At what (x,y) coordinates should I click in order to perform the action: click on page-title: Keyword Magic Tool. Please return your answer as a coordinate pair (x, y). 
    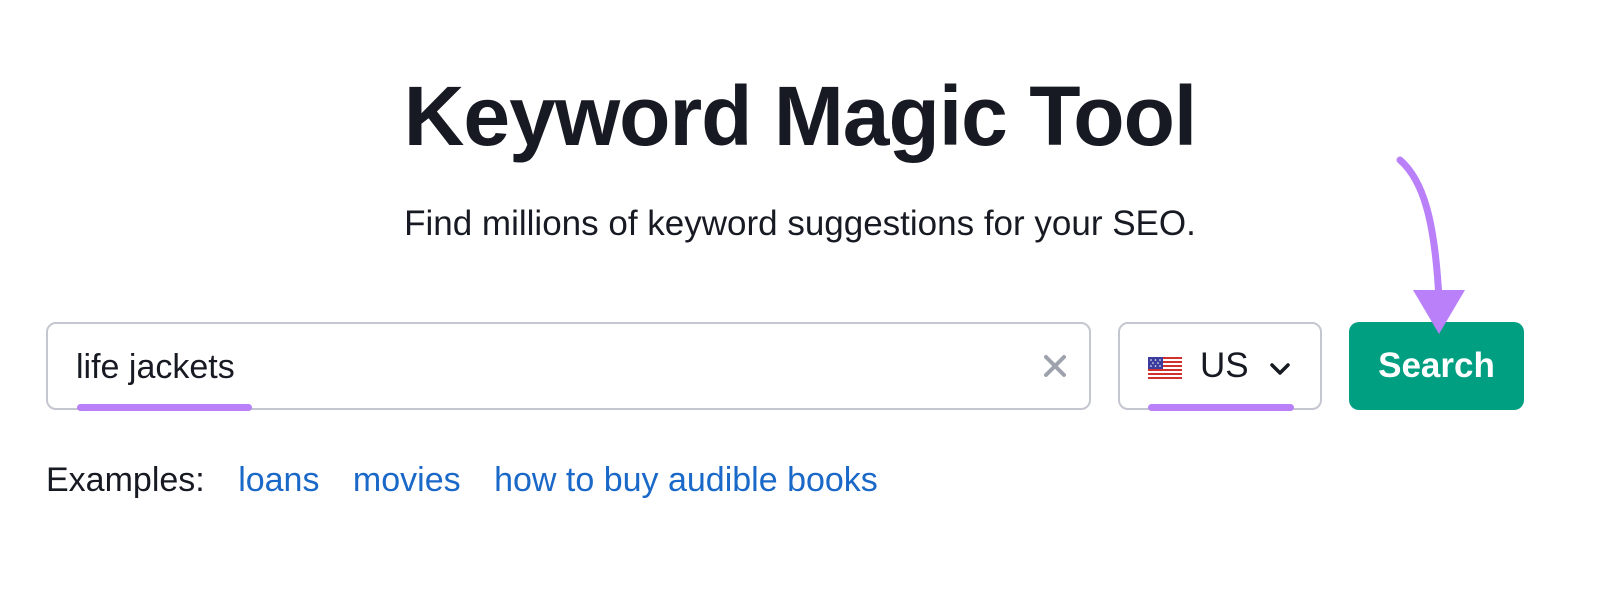
    Looking at the image, I should click on (800, 116).